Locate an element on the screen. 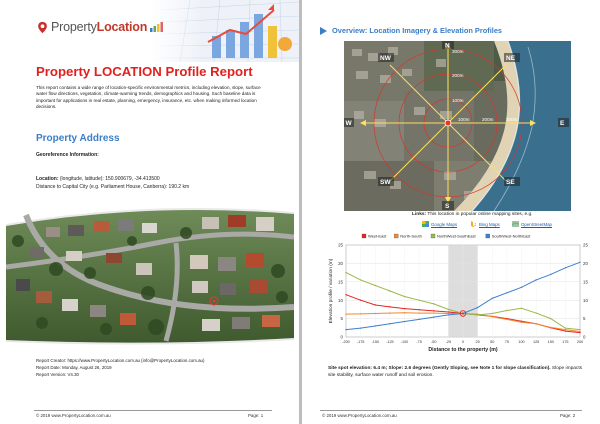 This screenshot has height=424, width=600. x-tick-label: -100 is located at coordinates (405, 342).